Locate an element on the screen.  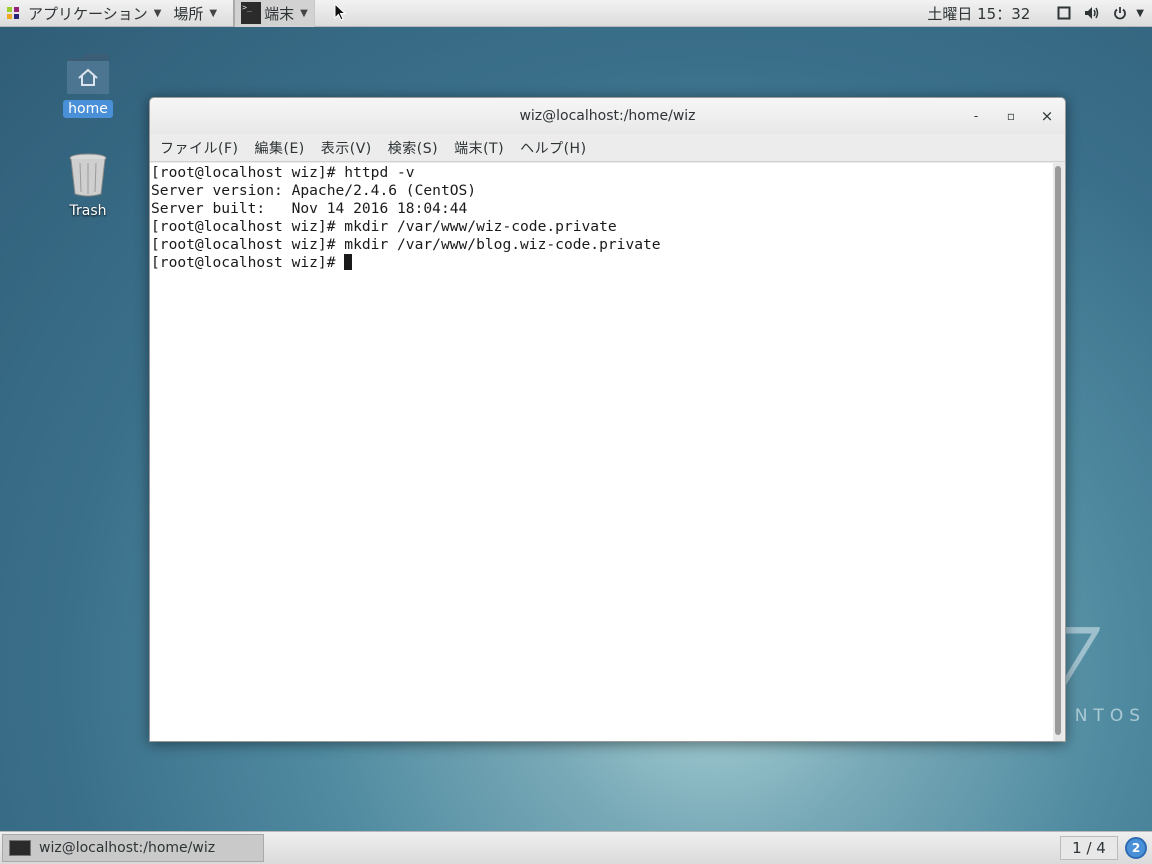
text-cursor is located at coordinates (348, 262).